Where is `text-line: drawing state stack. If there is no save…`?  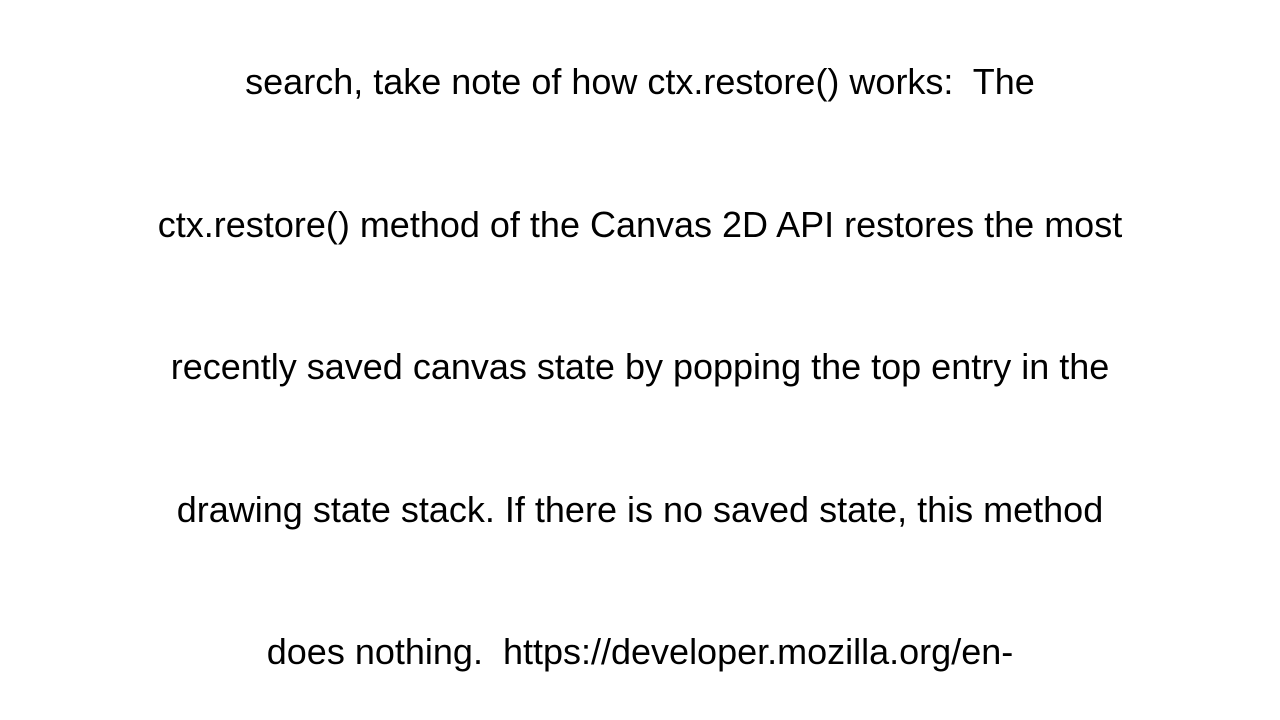
text-line: drawing state stack. If there is no save… is located at coordinates (640, 509).